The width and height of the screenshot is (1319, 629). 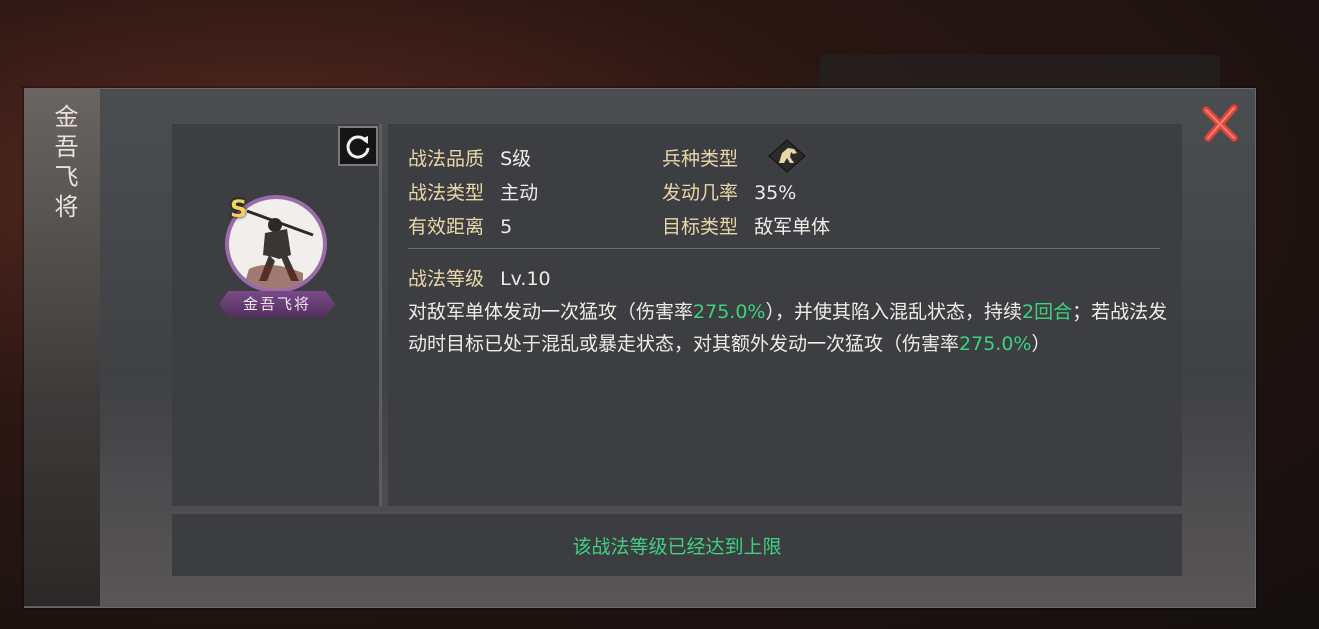 I want to click on max-level-message: 该战法等级已经达到上限, so click(x=677, y=546).